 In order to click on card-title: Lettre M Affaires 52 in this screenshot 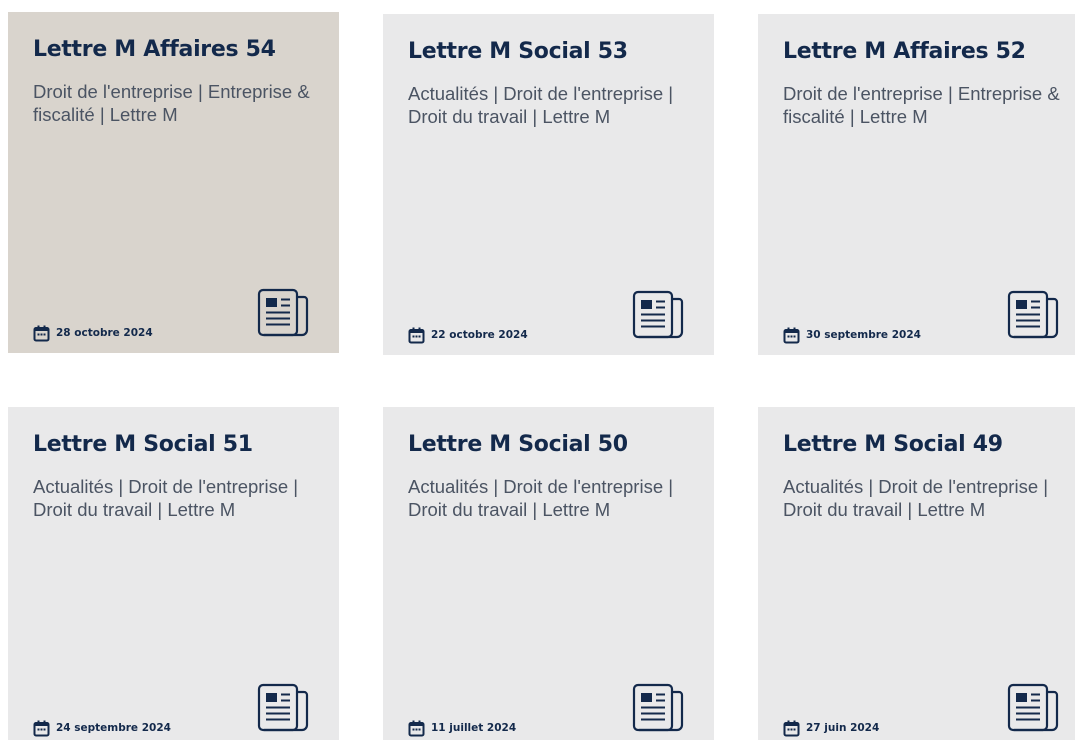, I will do `click(904, 51)`.